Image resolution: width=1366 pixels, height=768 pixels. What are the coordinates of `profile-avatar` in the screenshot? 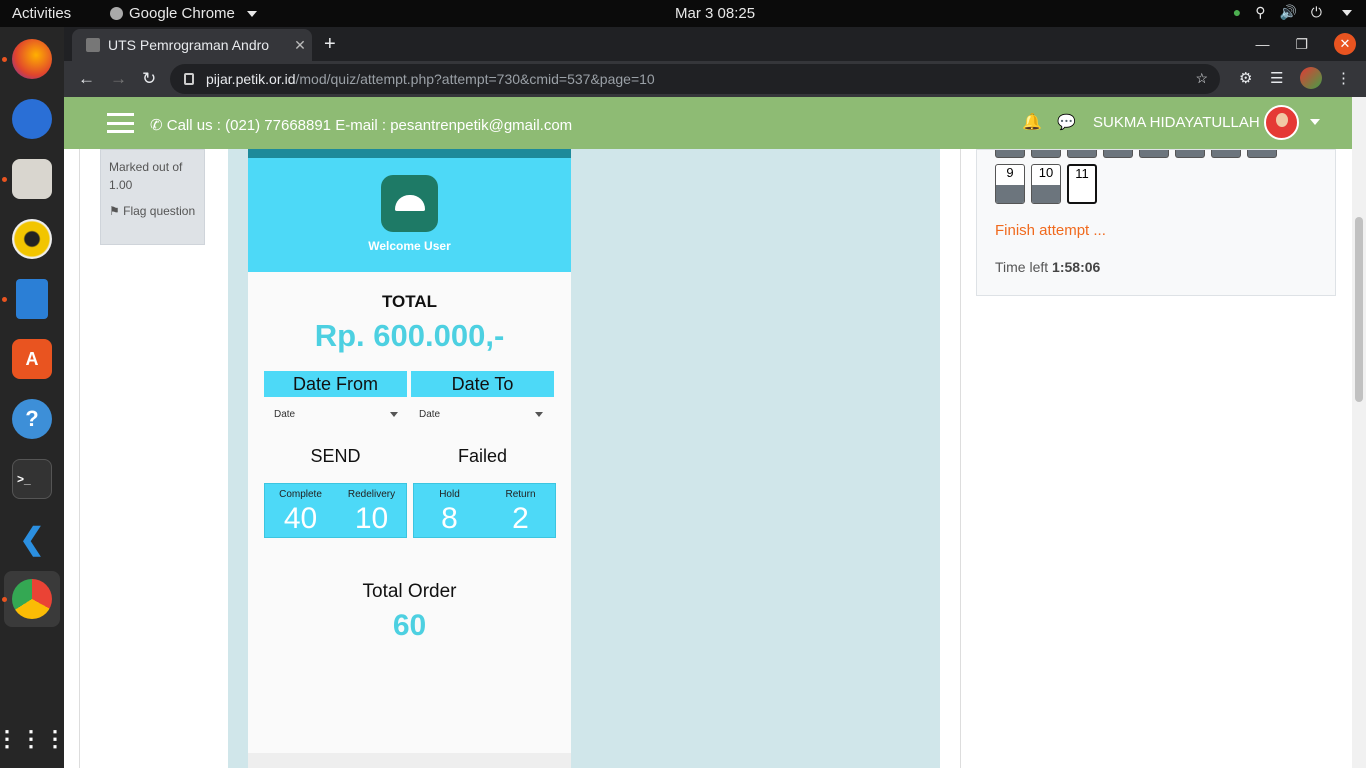 It's located at (1311, 78).